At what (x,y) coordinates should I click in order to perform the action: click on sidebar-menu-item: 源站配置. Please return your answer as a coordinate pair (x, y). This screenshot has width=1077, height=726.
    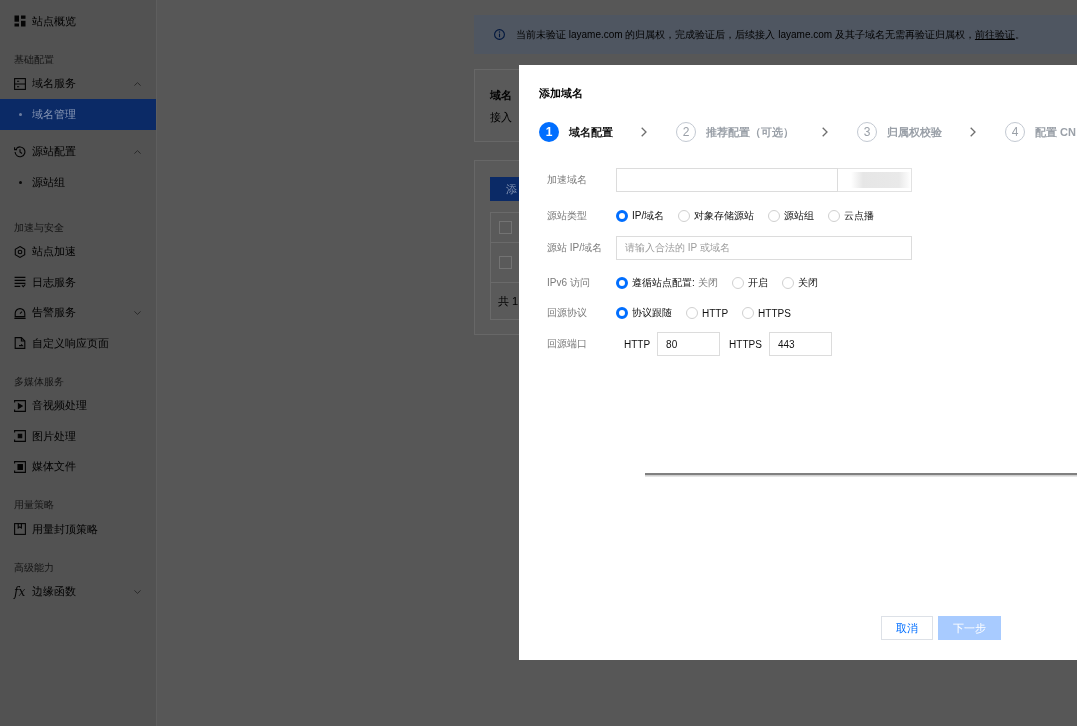
    Looking at the image, I should click on (78, 151).